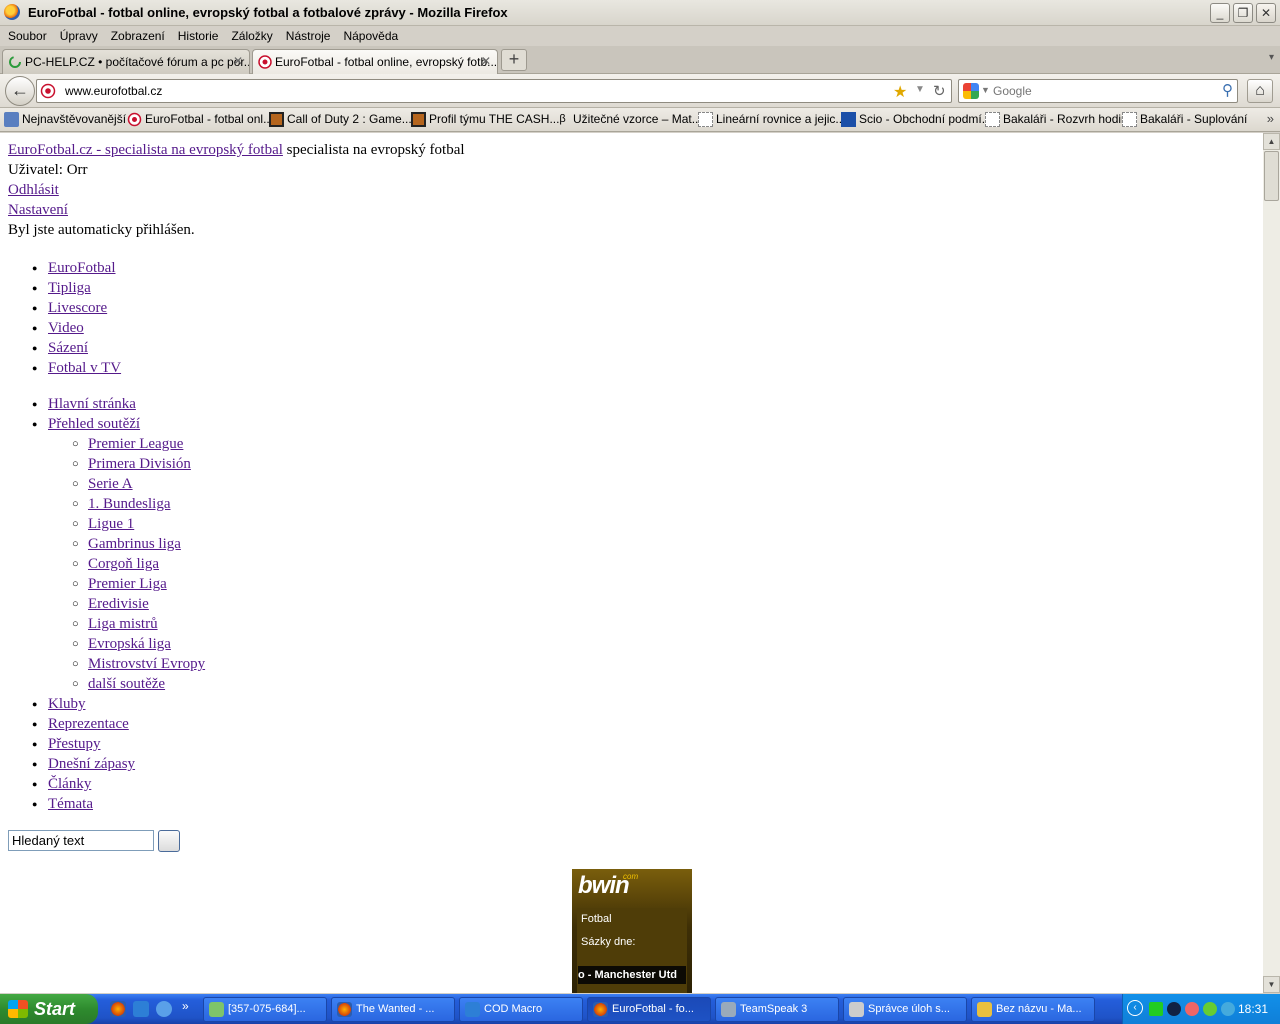 The image size is (1280, 1024). Describe the element at coordinates (84, 368) in the screenshot. I see `top-menu-fotbal-v-tv: Fotbal v TV` at that location.